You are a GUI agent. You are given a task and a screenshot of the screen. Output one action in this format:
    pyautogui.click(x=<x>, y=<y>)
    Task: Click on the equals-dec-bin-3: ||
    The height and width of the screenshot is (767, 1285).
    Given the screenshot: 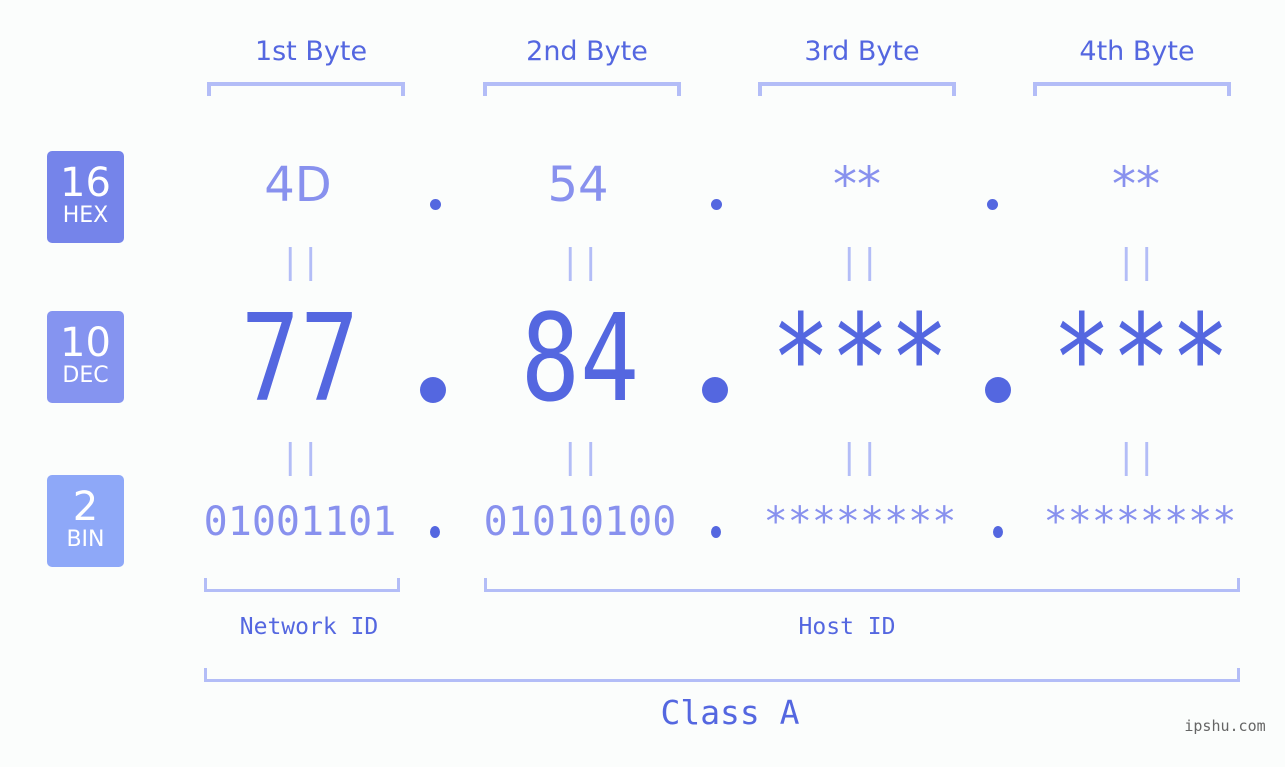 What is the action you would take?
    pyautogui.click(x=859, y=457)
    